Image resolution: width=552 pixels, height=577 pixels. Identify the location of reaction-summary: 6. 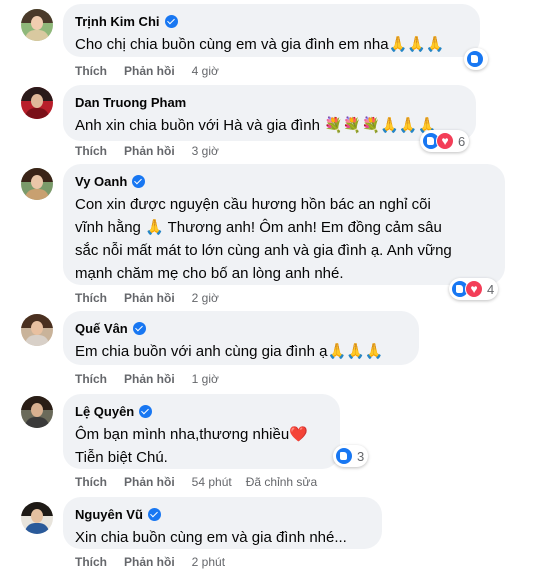
(445, 141).